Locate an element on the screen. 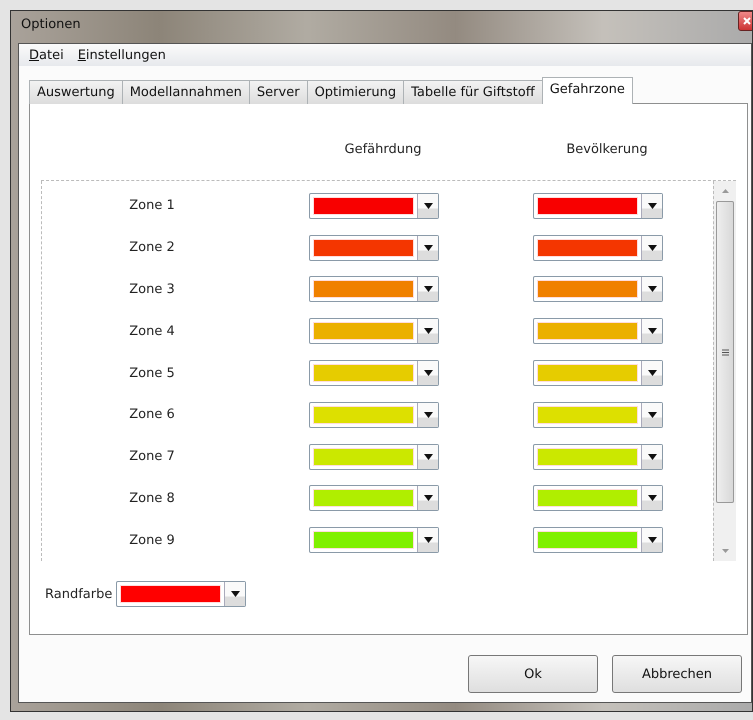 This screenshot has width=753, height=720. scrollbar is located at coordinates (724, 371).